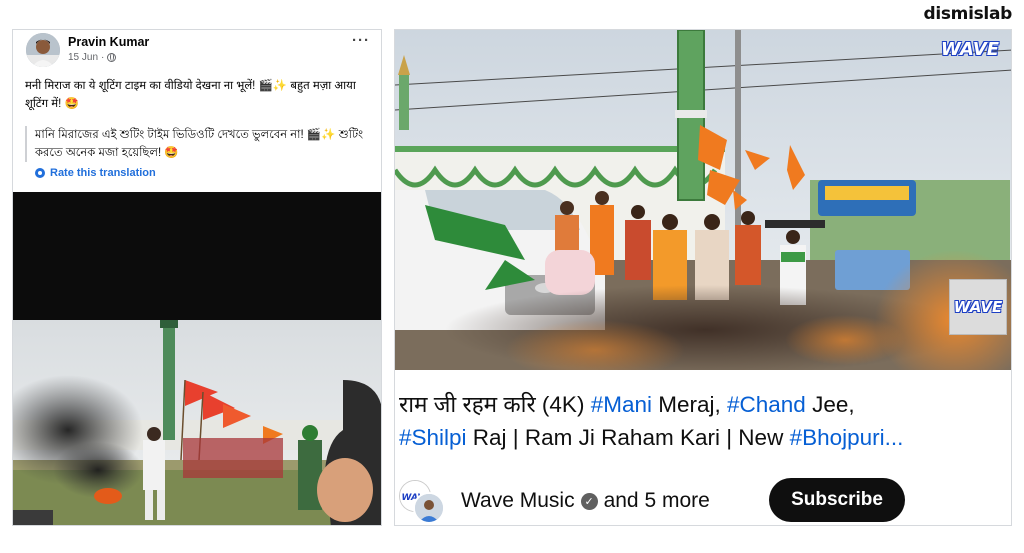 This screenshot has height=553, width=1024. Describe the element at coordinates (589, 501) in the screenshot. I see `verified-icon: ✓` at that location.